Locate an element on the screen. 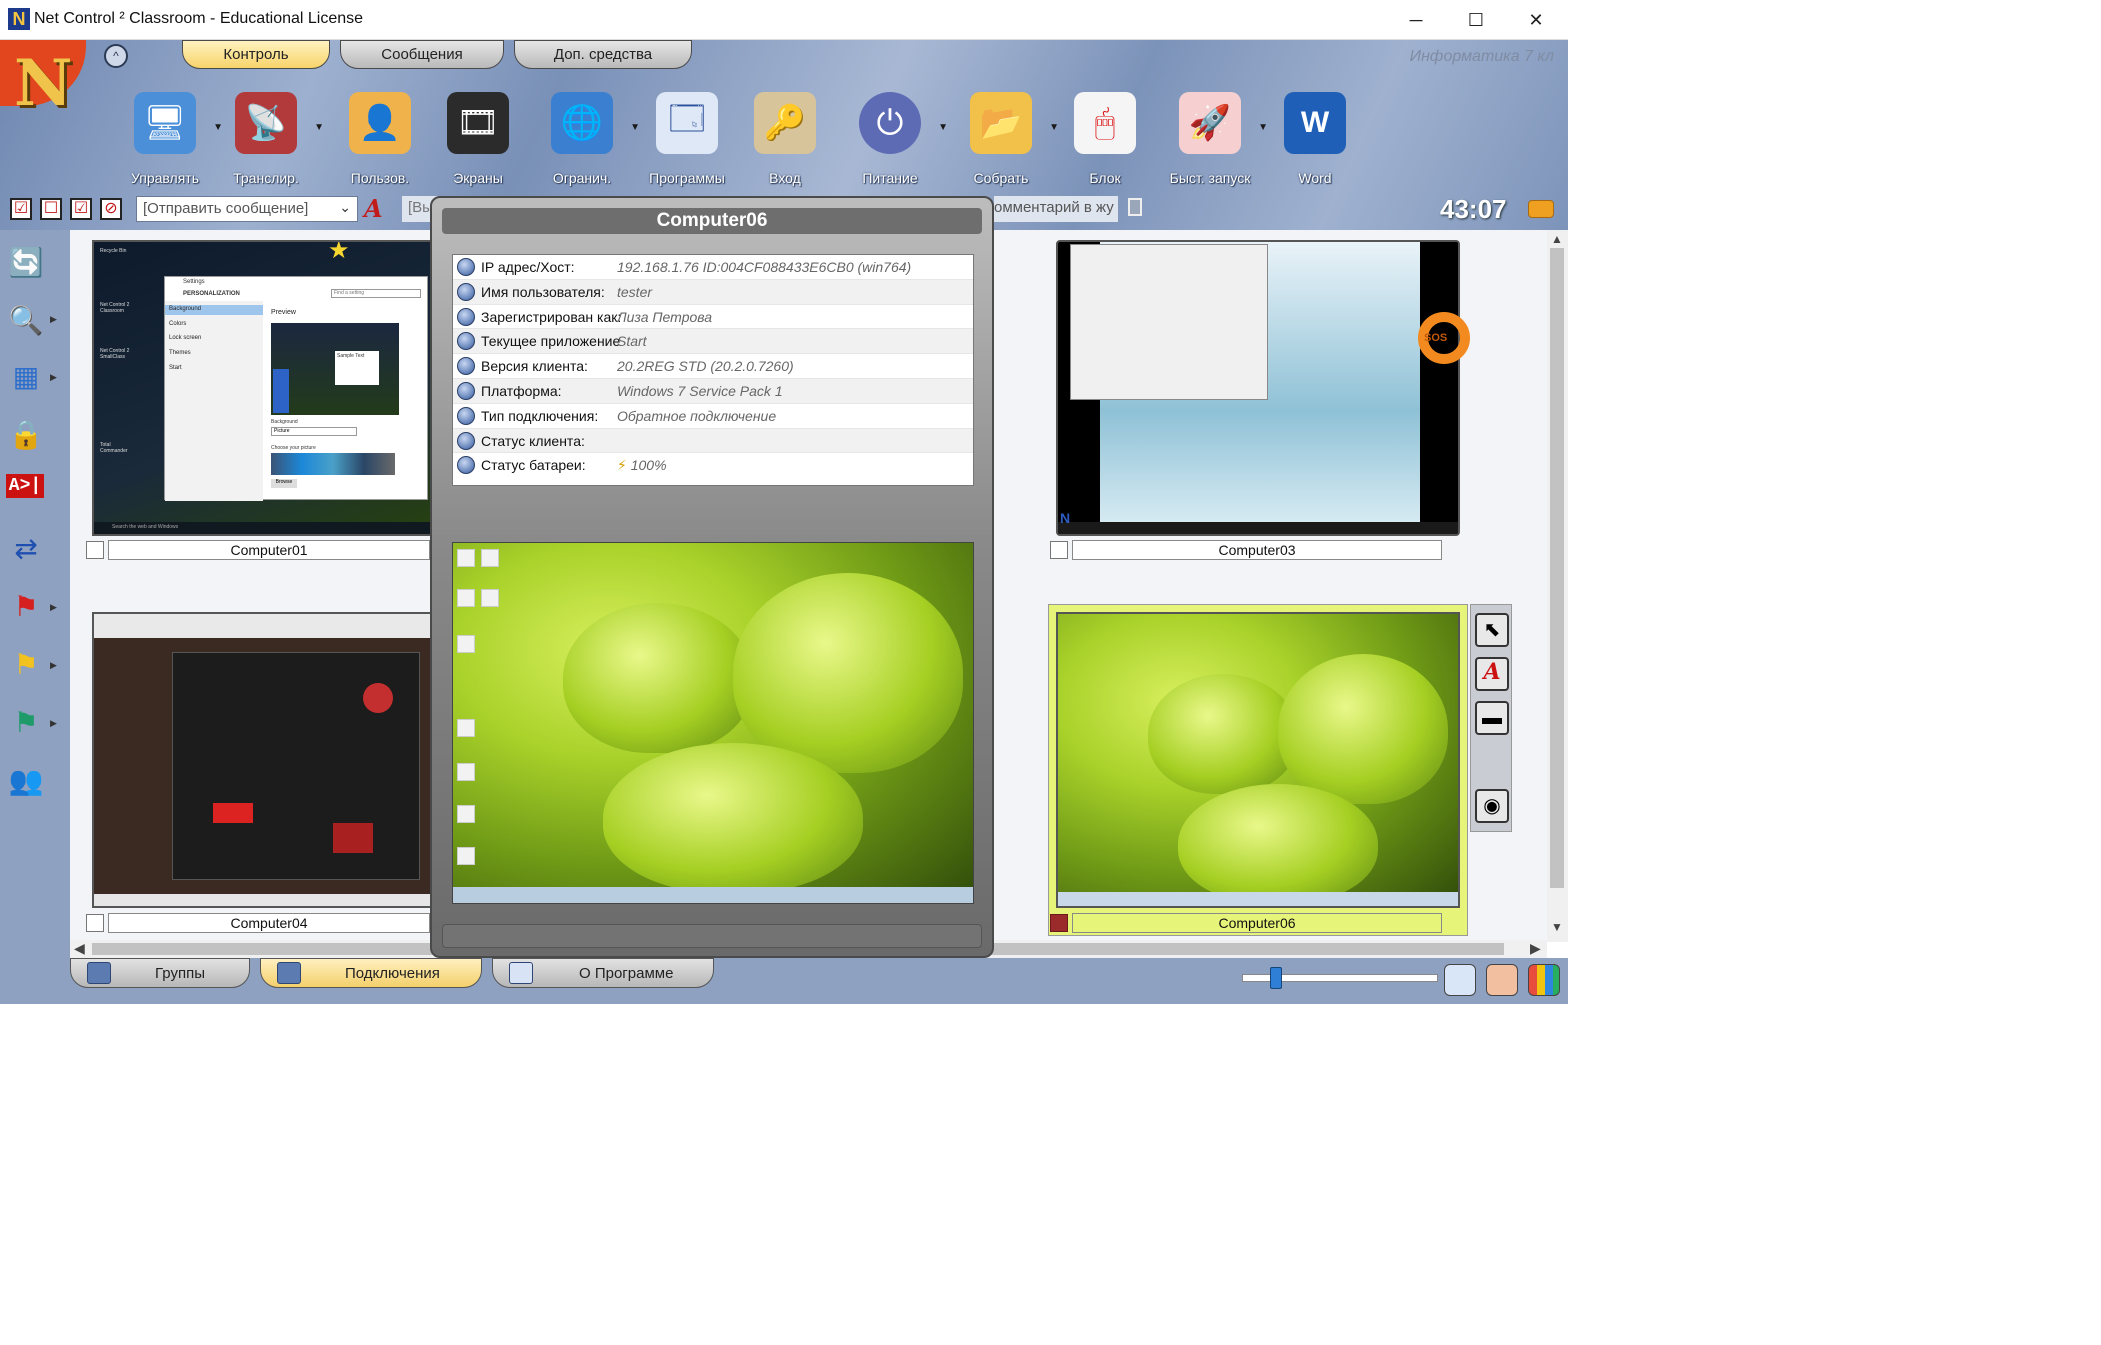 The width and height of the screenshot is (2101, 1345). select-none-icon: ☐ is located at coordinates (51, 209).